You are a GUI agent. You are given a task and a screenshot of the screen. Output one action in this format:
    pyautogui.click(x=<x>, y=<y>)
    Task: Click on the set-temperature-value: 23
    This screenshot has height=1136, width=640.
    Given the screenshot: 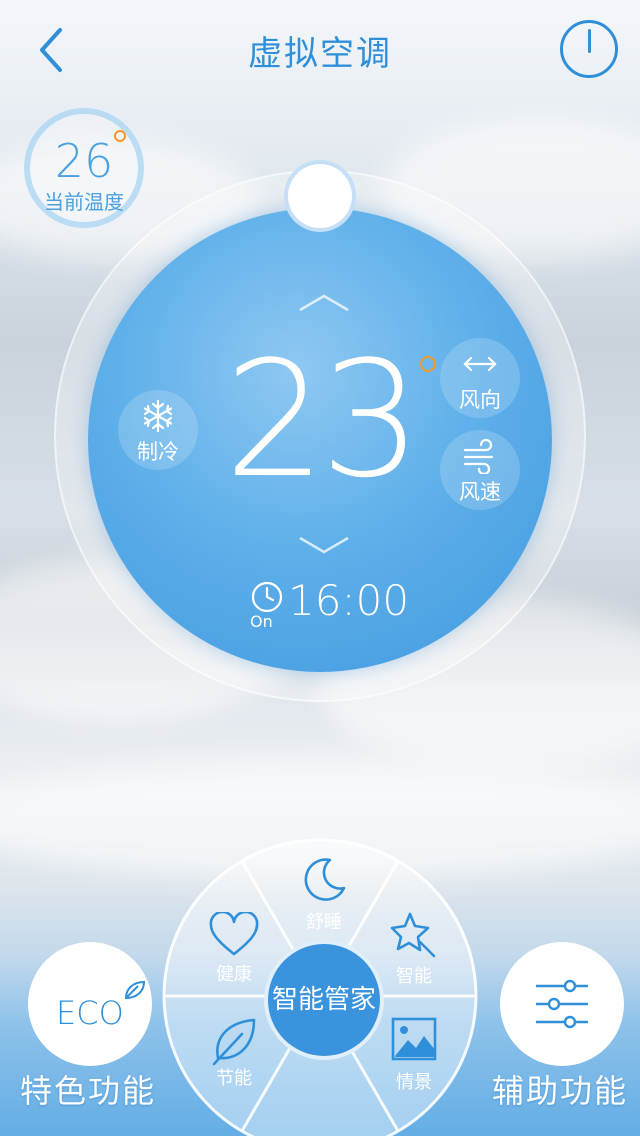 What is the action you would take?
    pyautogui.click(x=323, y=419)
    